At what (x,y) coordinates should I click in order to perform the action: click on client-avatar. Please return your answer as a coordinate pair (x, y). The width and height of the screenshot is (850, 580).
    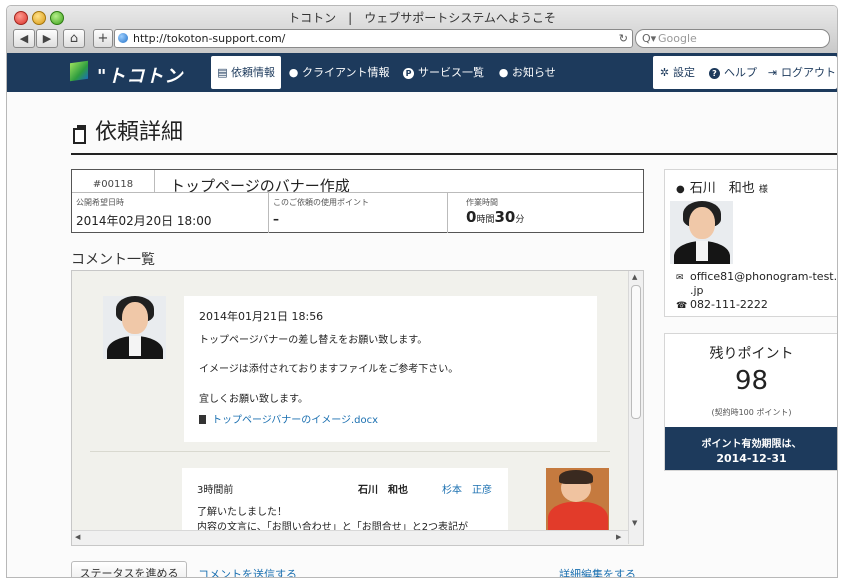
    Looking at the image, I should click on (701, 232).